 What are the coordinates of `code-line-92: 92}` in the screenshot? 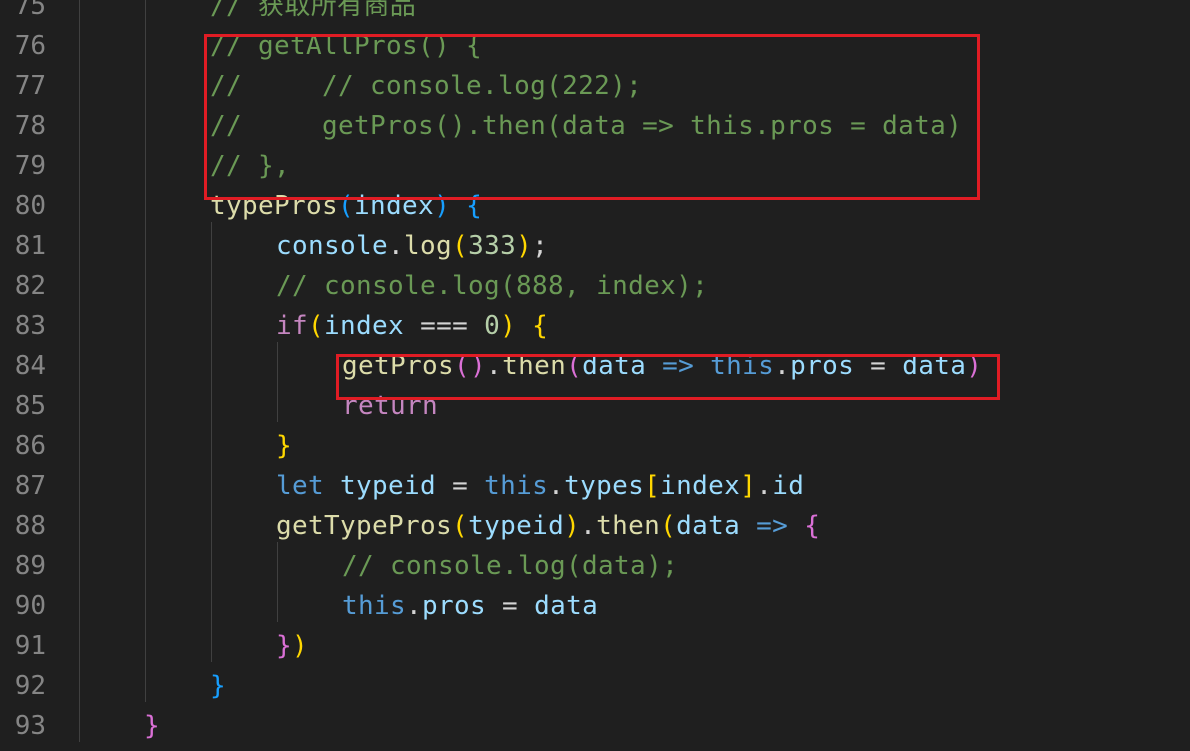 It's located at (595, 686).